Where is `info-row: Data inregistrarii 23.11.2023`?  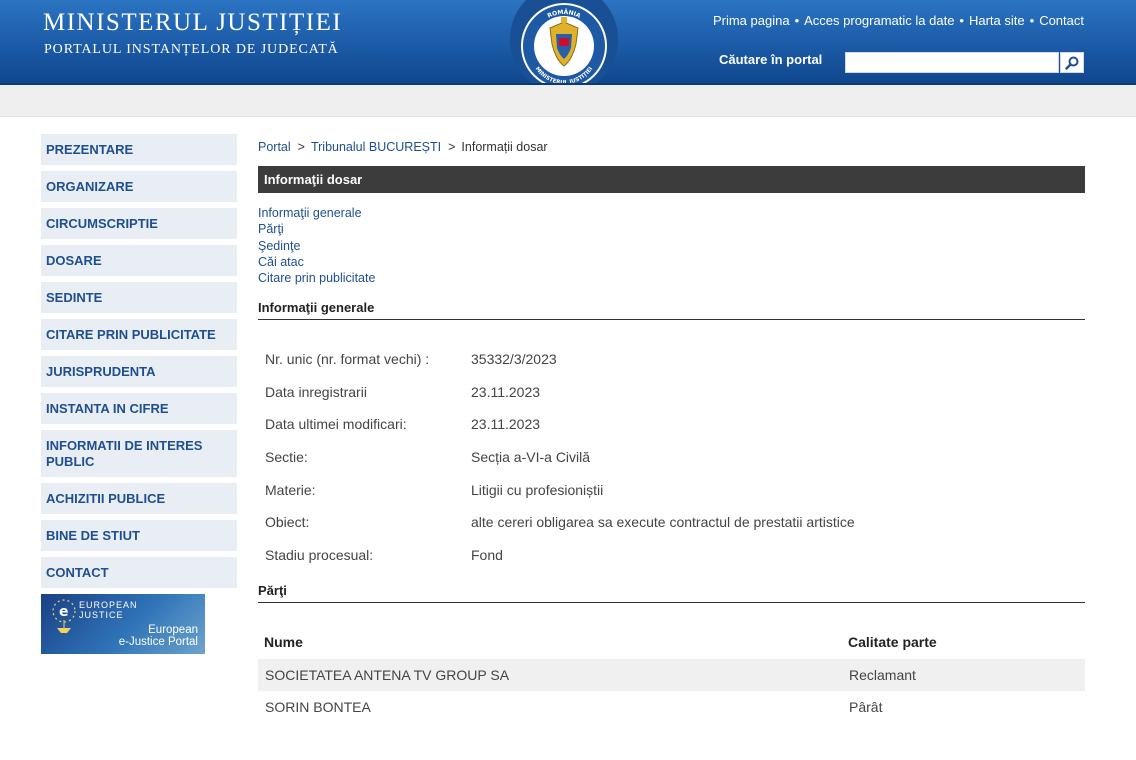 info-row: Data inregistrarii 23.11.2023 is located at coordinates (671, 391).